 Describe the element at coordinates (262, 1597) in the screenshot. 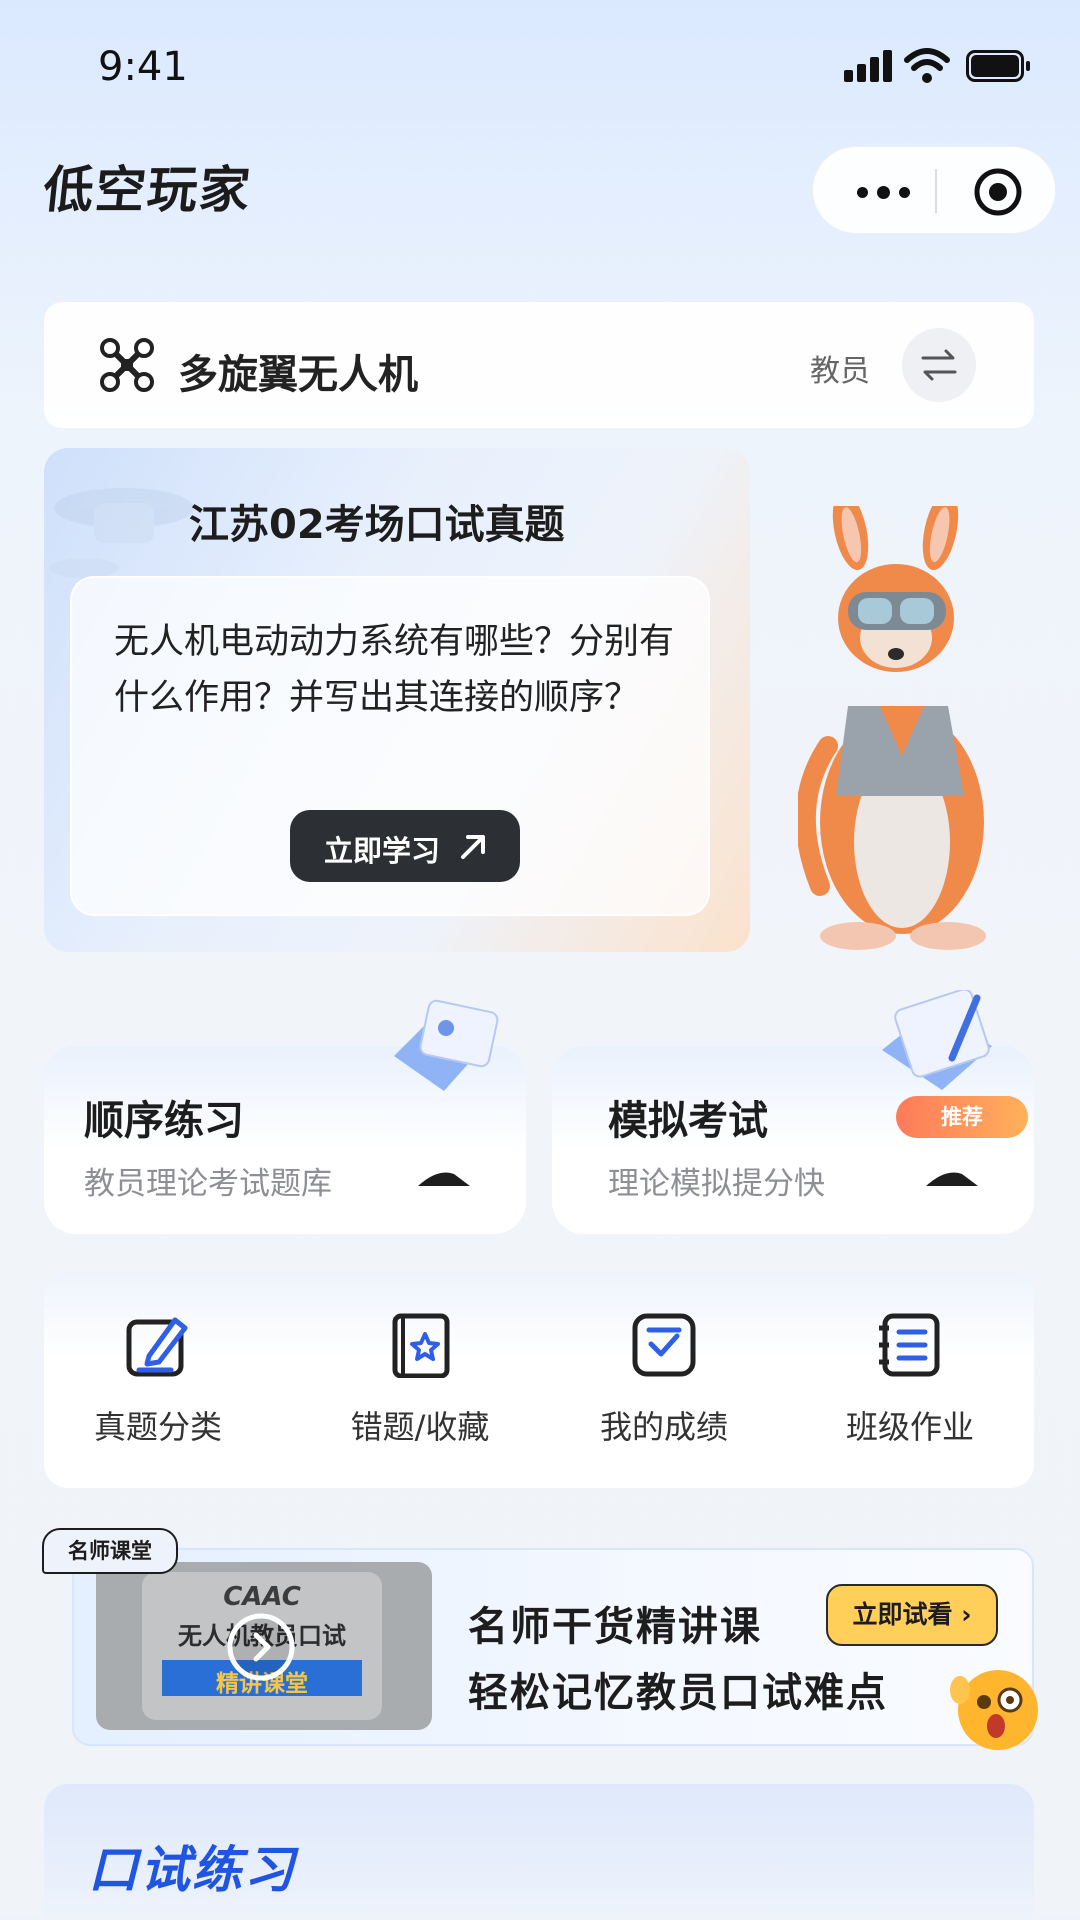

I see `thumb-line: CAAC` at that location.